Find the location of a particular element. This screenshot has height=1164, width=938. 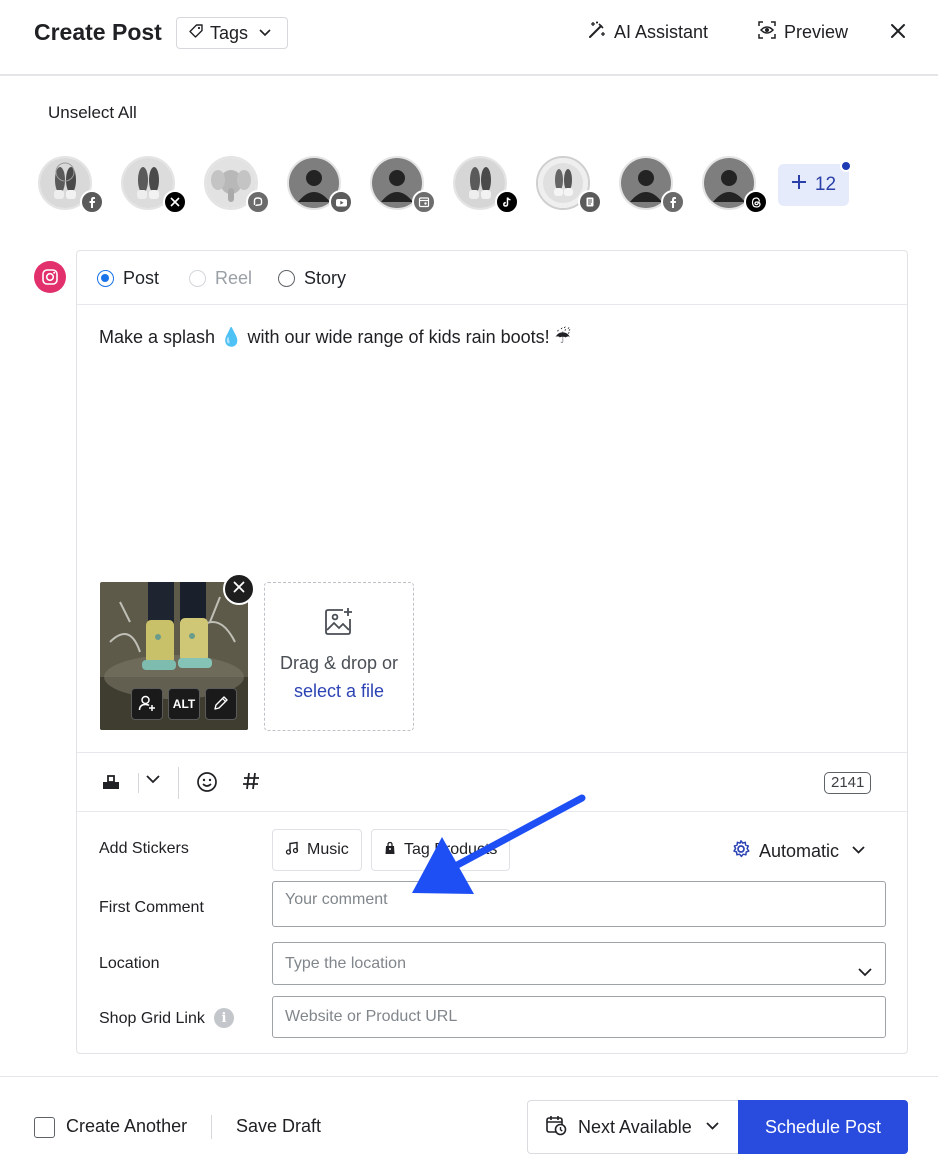

ai-assistant-label: AI Assistant is located at coordinates (661, 32).